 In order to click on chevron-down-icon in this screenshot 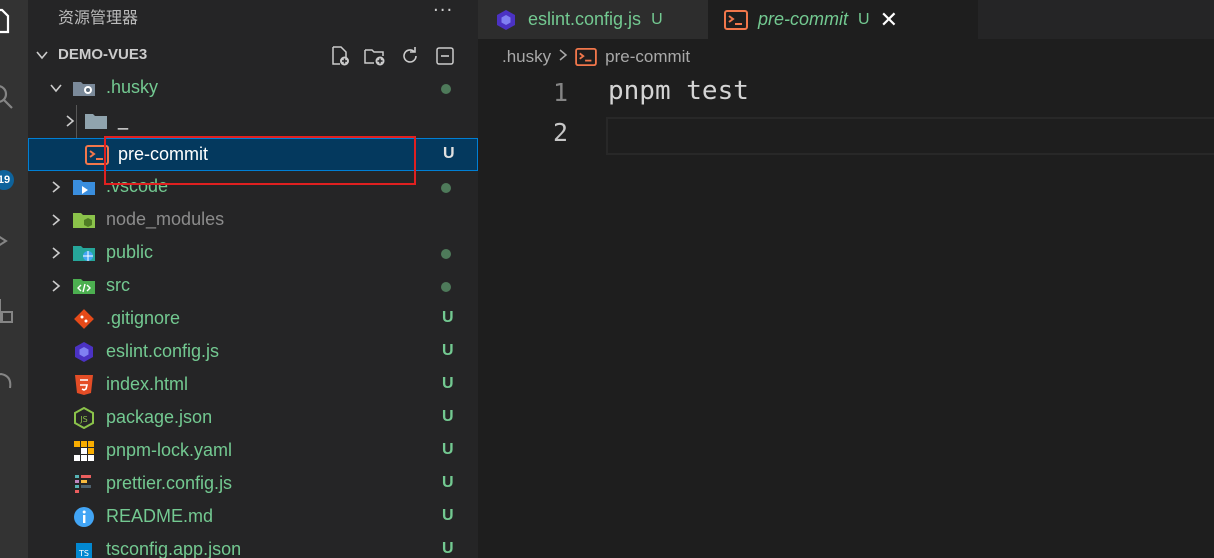, I will do `click(42, 57)`.